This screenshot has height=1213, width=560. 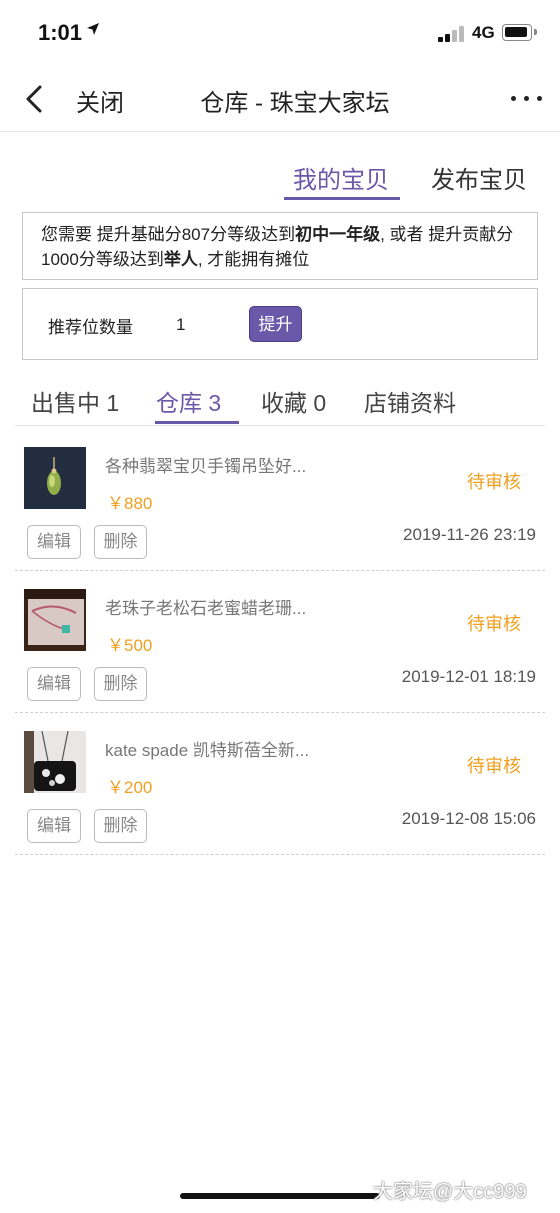 What do you see at coordinates (280, 180) in the screenshot?
I see `top-tabs: 我的宝贝 发布宝贝` at bounding box center [280, 180].